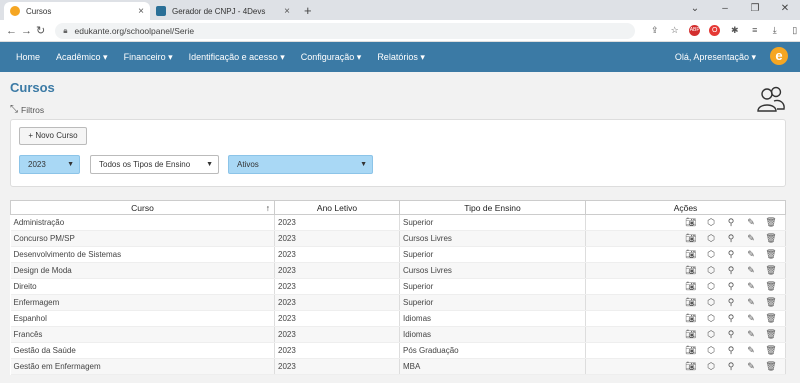 This screenshot has height=383, width=800. Describe the element at coordinates (53, 136) in the screenshot. I see `new-course-button: + Novo Curso` at that location.